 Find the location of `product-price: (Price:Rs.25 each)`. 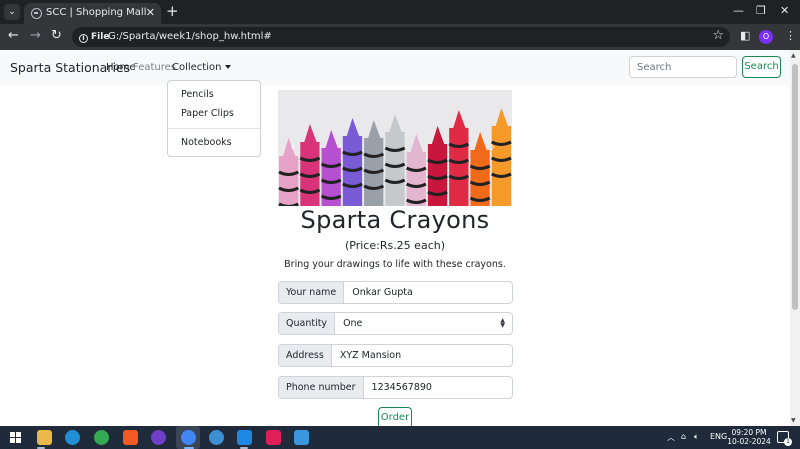

product-price: (Price:Rs.25 each) is located at coordinates (394, 245).